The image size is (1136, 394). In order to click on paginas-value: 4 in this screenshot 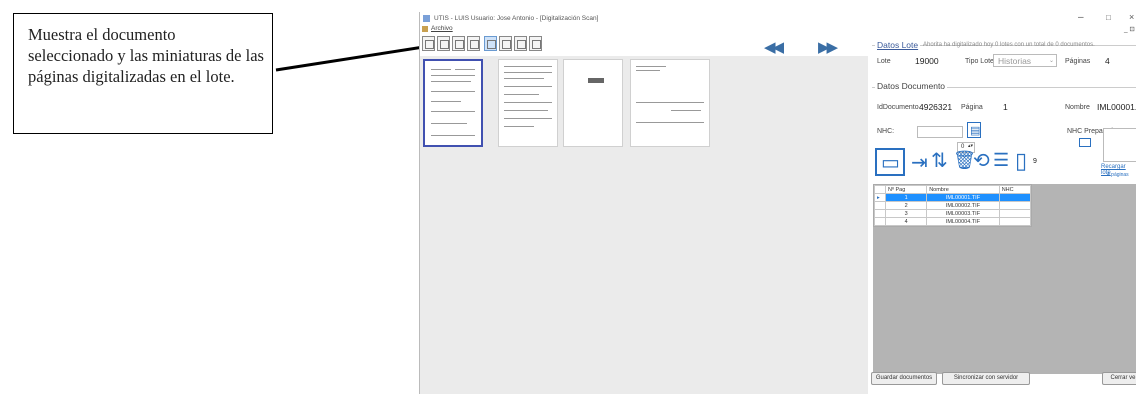, I will do `click(1107, 61)`.